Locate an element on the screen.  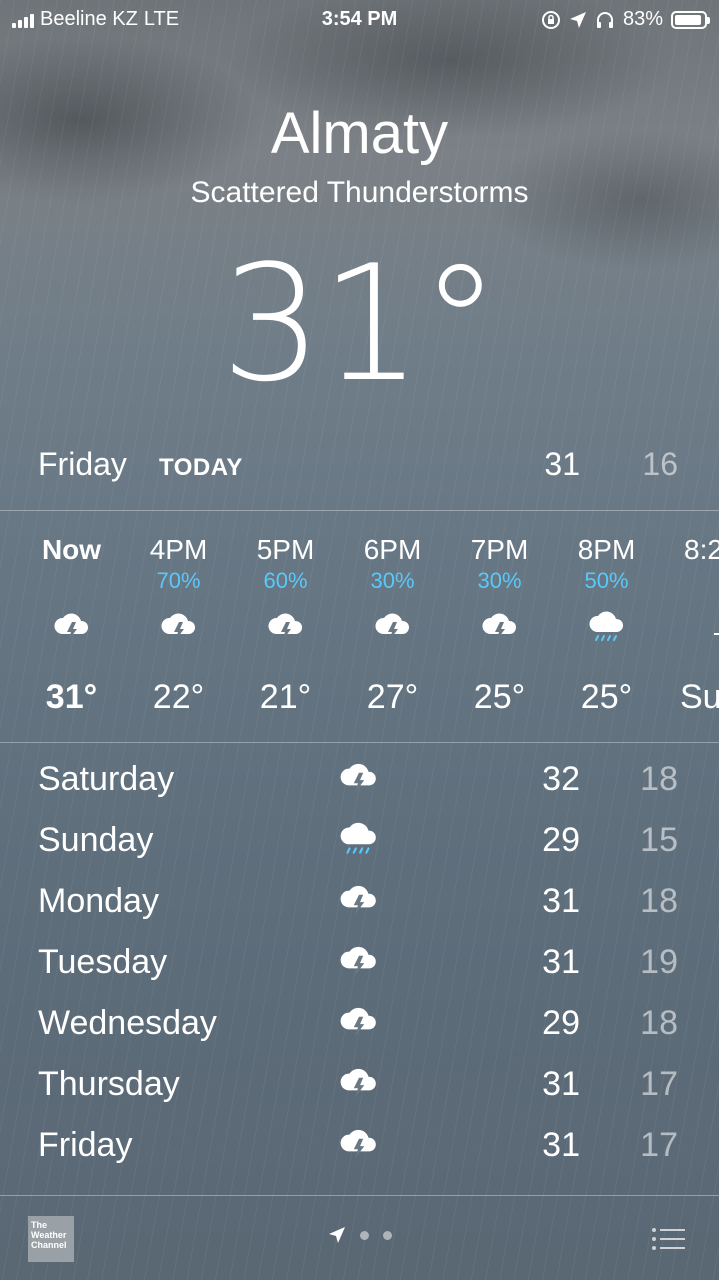
hour-temp: 21° is located at coordinates (285, 697).